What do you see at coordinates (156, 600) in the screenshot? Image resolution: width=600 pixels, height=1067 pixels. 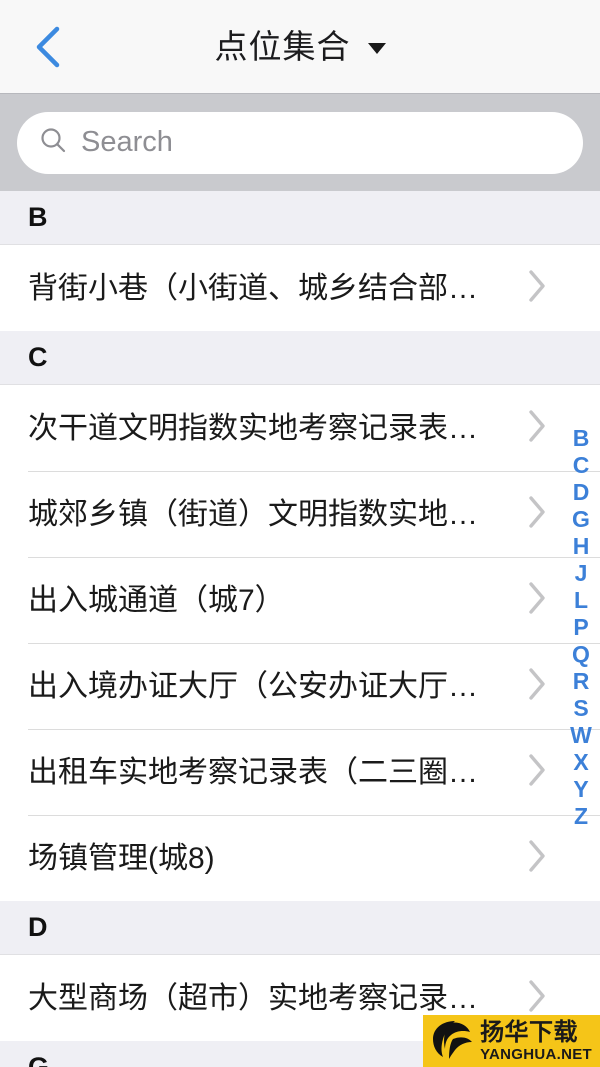 I see `list-item-label: 出入城通道（城7）` at bounding box center [156, 600].